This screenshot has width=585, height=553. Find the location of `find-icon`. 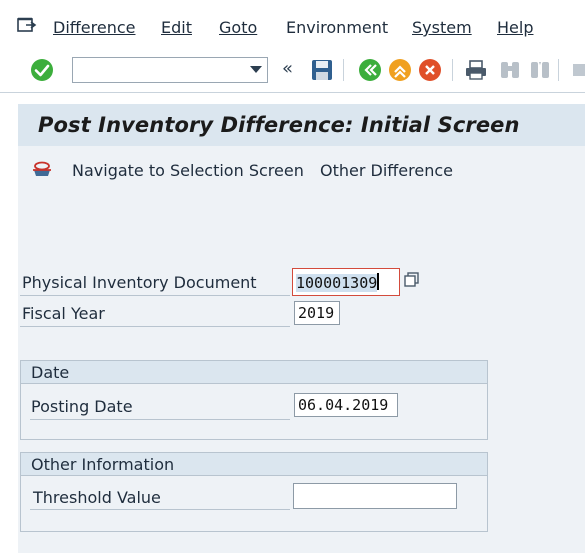

find-icon is located at coordinates (510, 70).